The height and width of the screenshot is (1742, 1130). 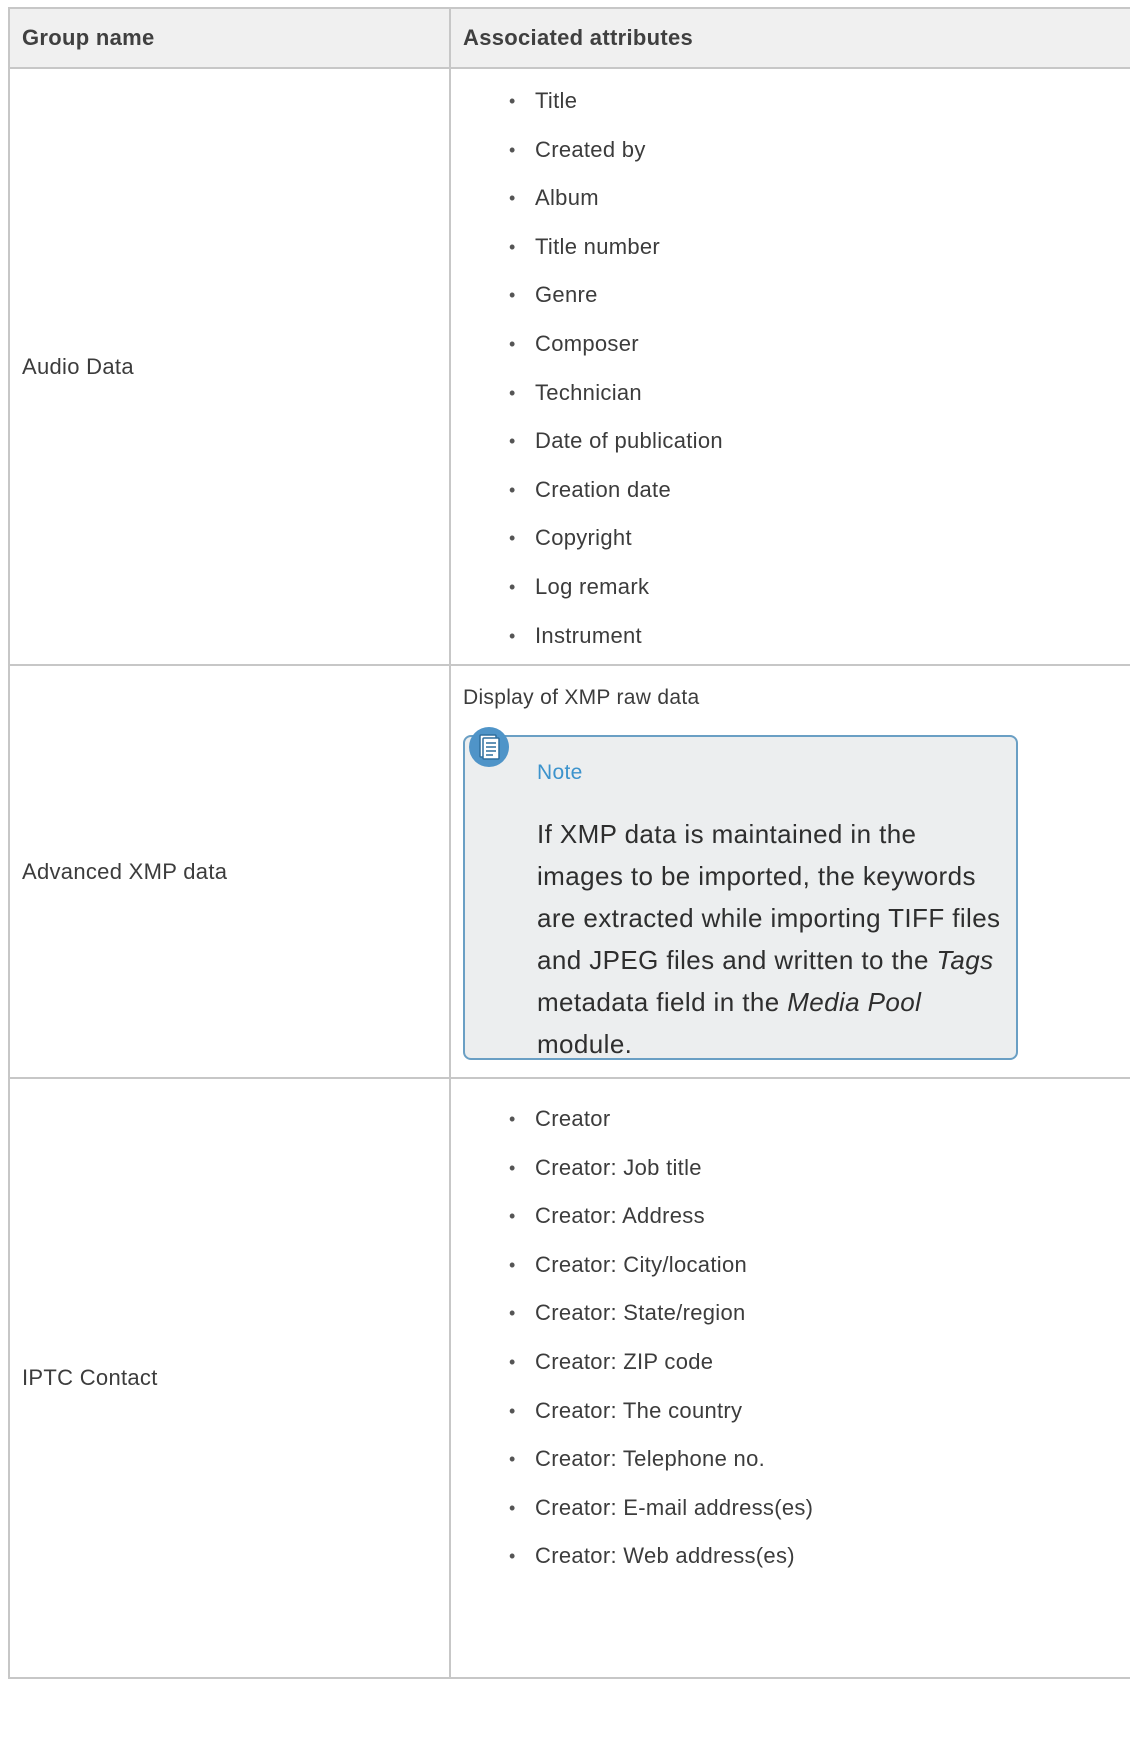 I want to click on list-item: • Creator: ZIP code, so click(x=796, y=1362).